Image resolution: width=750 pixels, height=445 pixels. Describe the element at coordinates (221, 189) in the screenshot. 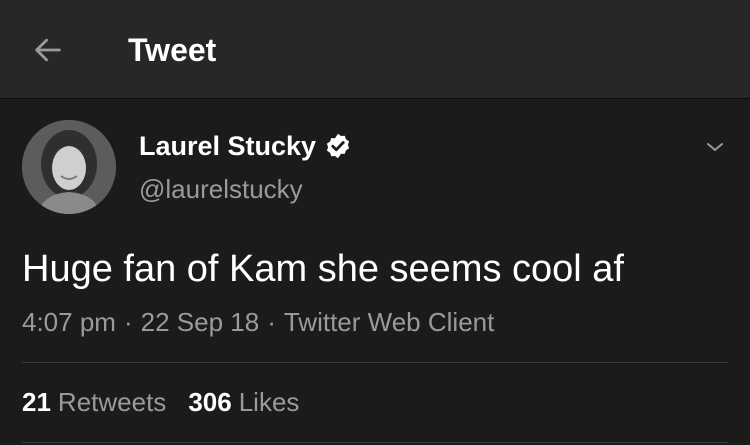

I see `author-handle: @laurelstucky` at that location.